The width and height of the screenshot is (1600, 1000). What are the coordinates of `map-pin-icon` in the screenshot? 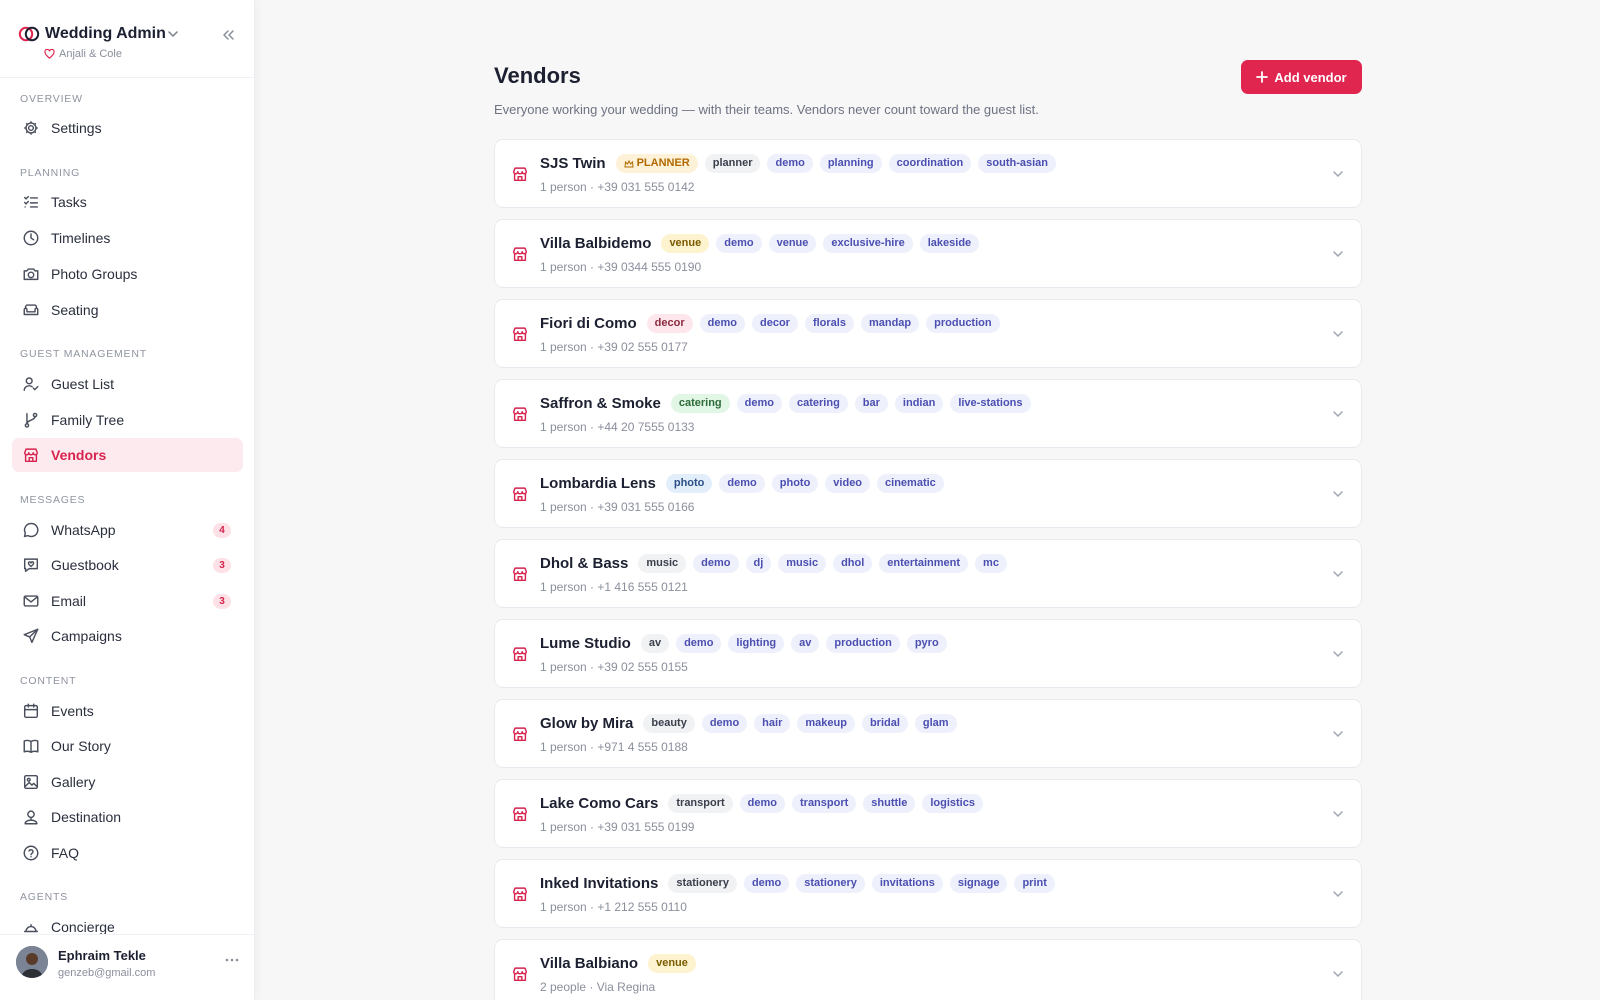 It's located at (31, 817).